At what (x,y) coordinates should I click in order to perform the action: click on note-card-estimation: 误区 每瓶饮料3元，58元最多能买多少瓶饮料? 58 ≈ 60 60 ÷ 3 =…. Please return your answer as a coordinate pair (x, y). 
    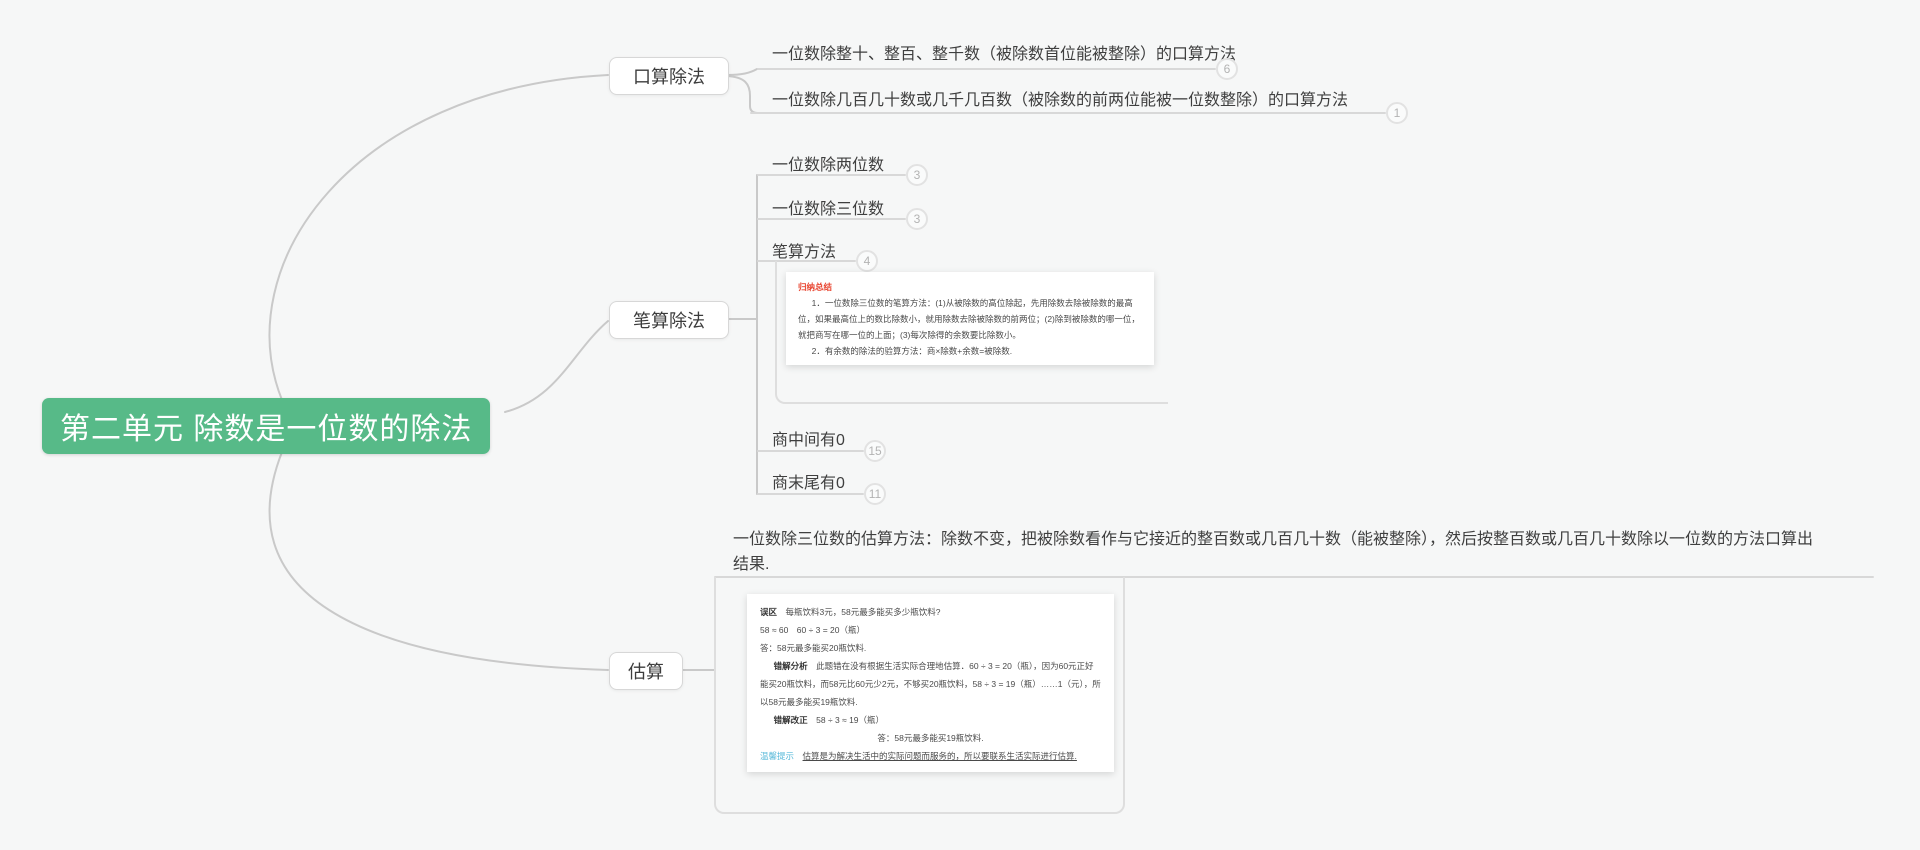
    Looking at the image, I should click on (930, 683).